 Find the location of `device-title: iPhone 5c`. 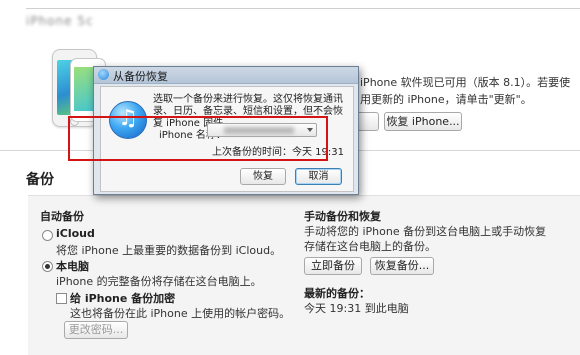

device-title: iPhone 5c is located at coordinates (60, 21).